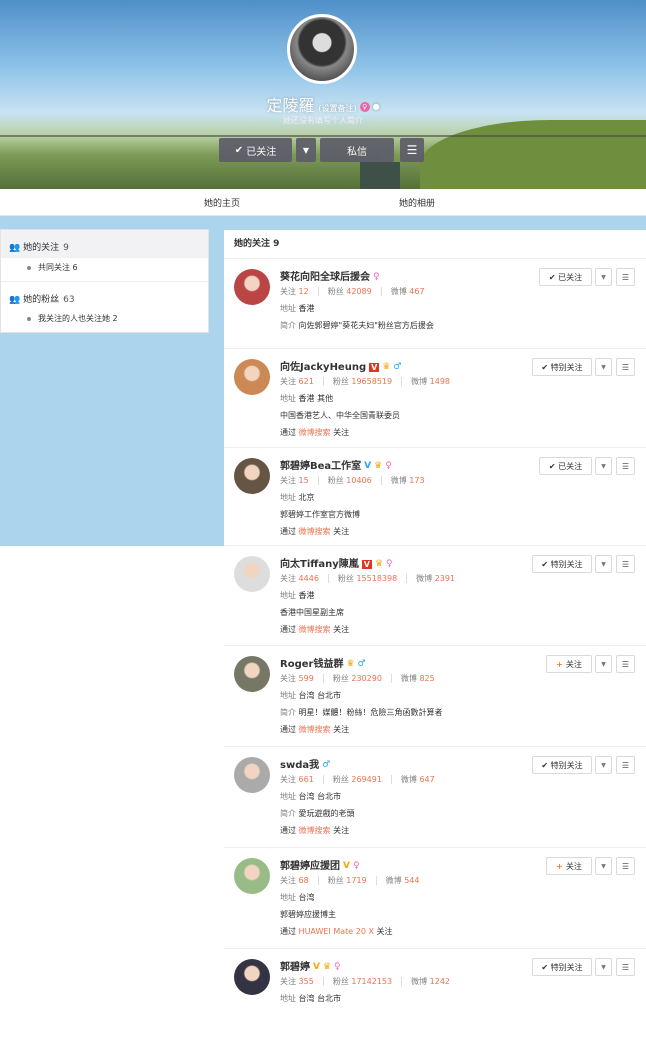 The height and width of the screenshot is (1048, 646). I want to click on follow-count: 4446, so click(309, 578).